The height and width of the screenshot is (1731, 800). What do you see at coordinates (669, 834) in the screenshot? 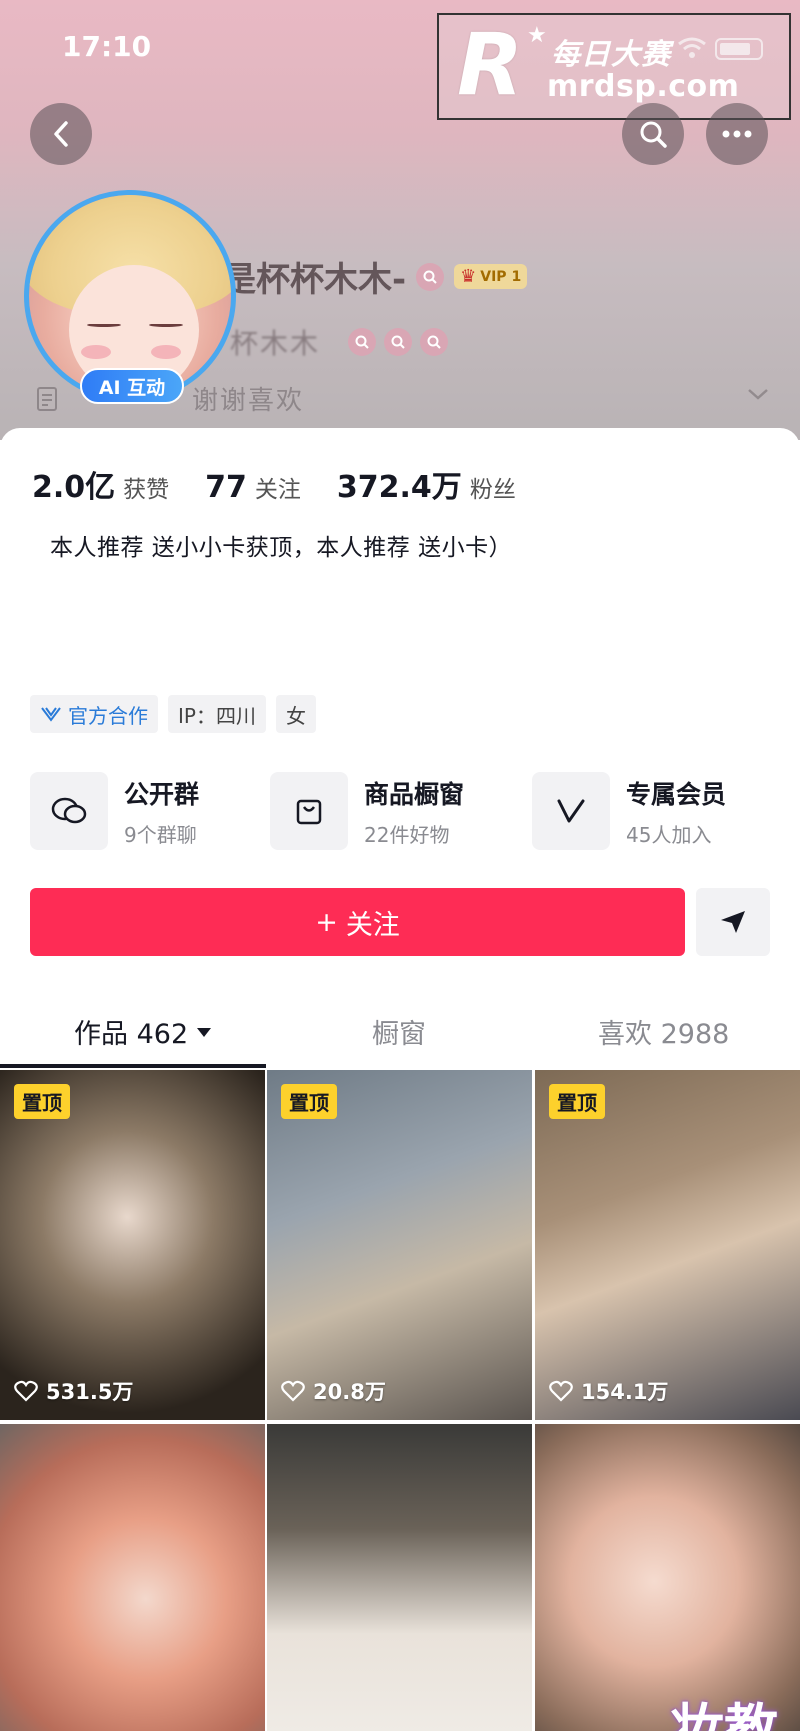
I see `feature-subtitle: 45人加入` at bounding box center [669, 834].